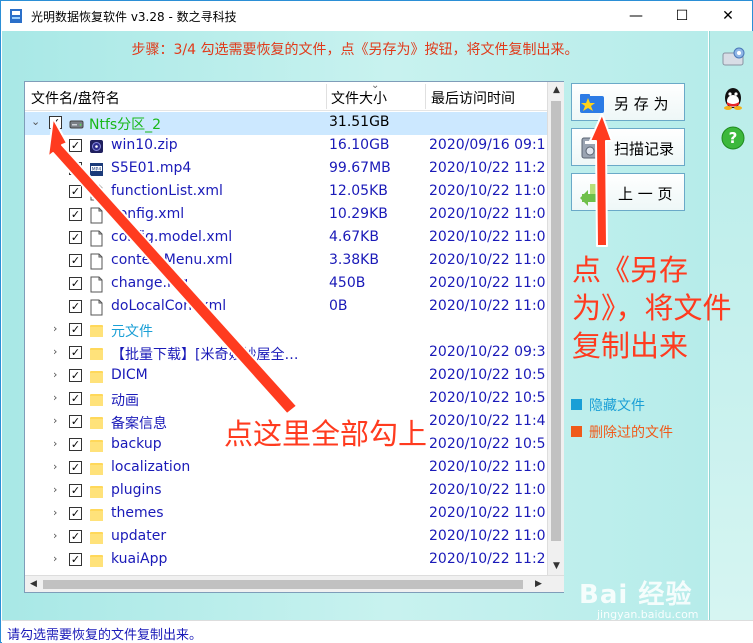  What do you see at coordinates (286, 468) in the screenshot?
I see `tree-row-folder: › ✓ localization 2020/10/22 11:0` at bounding box center [286, 468].